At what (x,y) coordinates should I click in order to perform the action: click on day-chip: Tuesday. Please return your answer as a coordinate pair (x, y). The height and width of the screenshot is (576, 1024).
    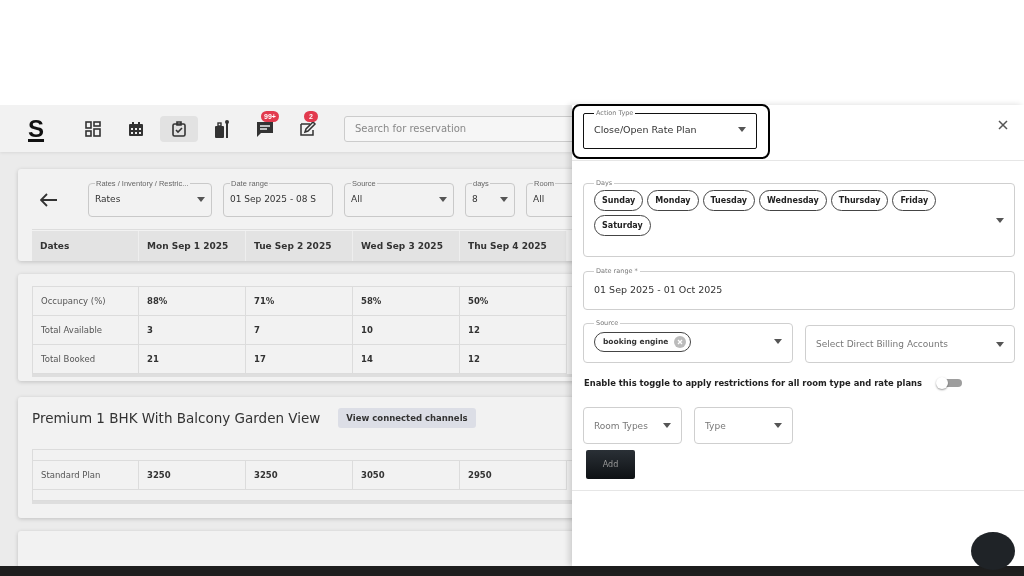
    Looking at the image, I should click on (729, 200).